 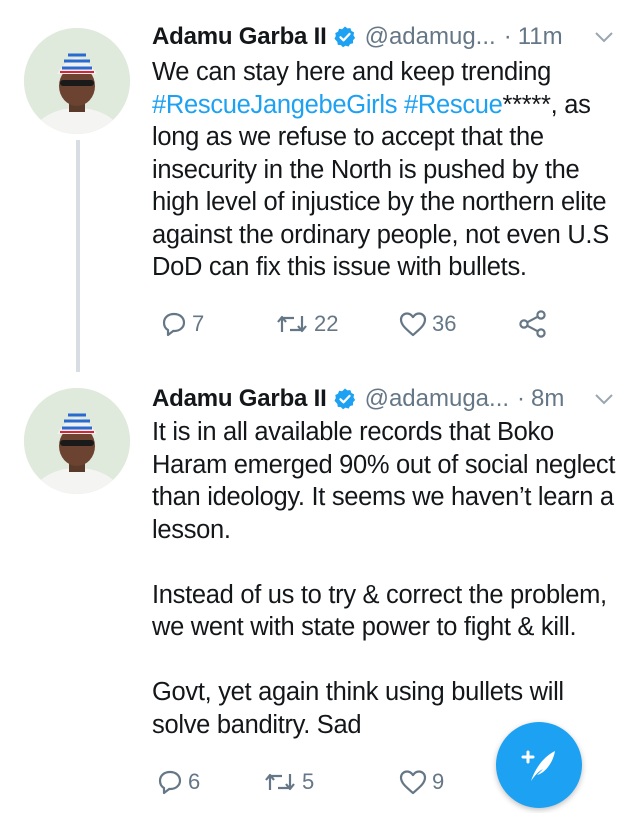 I want to click on hashtag-link: #RescueJangebeGirls, so click(x=275, y=105).